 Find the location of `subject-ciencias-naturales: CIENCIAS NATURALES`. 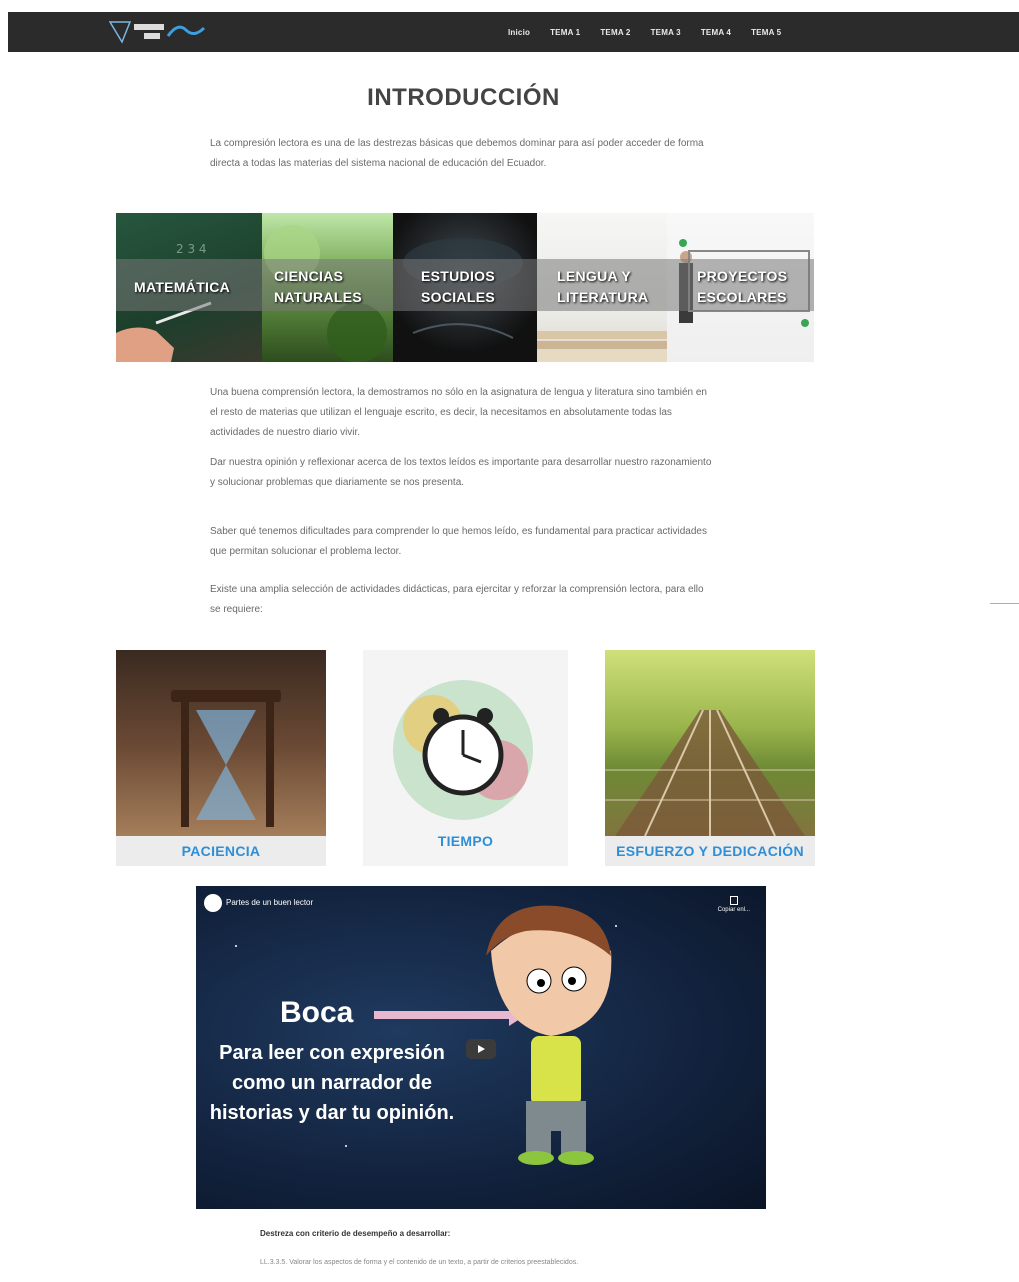

subject-ciencias-naturales: CIENCIAS NATURALES is located at coordinates (327, 287).